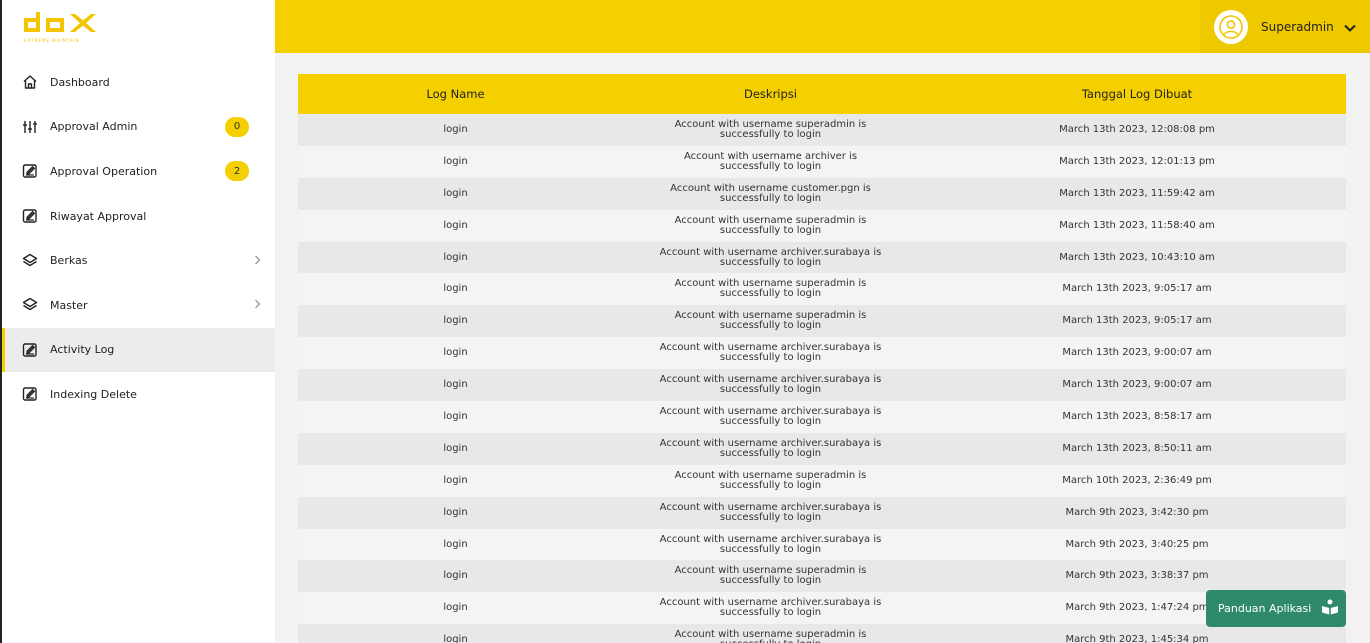 The height and width of the screenshot is (643, 1370). I want to click on date-cell: March 13th 2023, 11:59:42 am, so click(1137, 193).